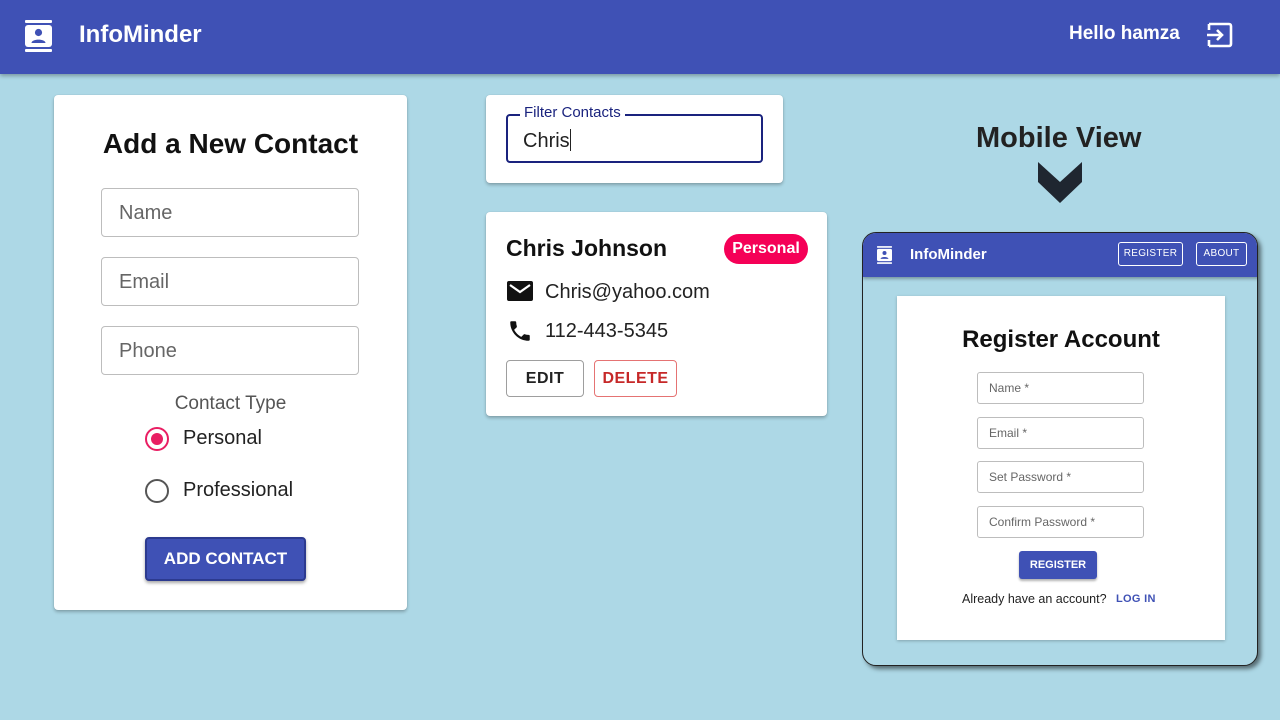 The image size is (1280, 720). I want to click on register-email-field: Email *, so click(1060, 433).